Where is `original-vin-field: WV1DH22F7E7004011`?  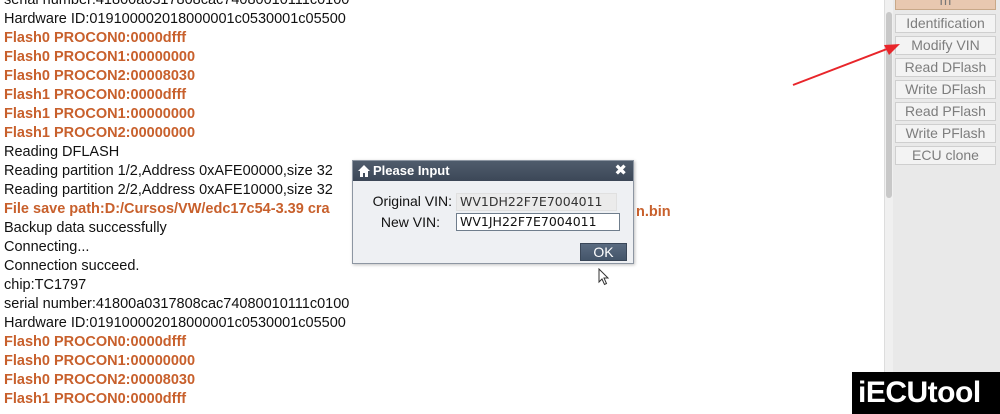
original-vin-field: WV1DH22F7E7004011 is located at coordinates (536, 202).